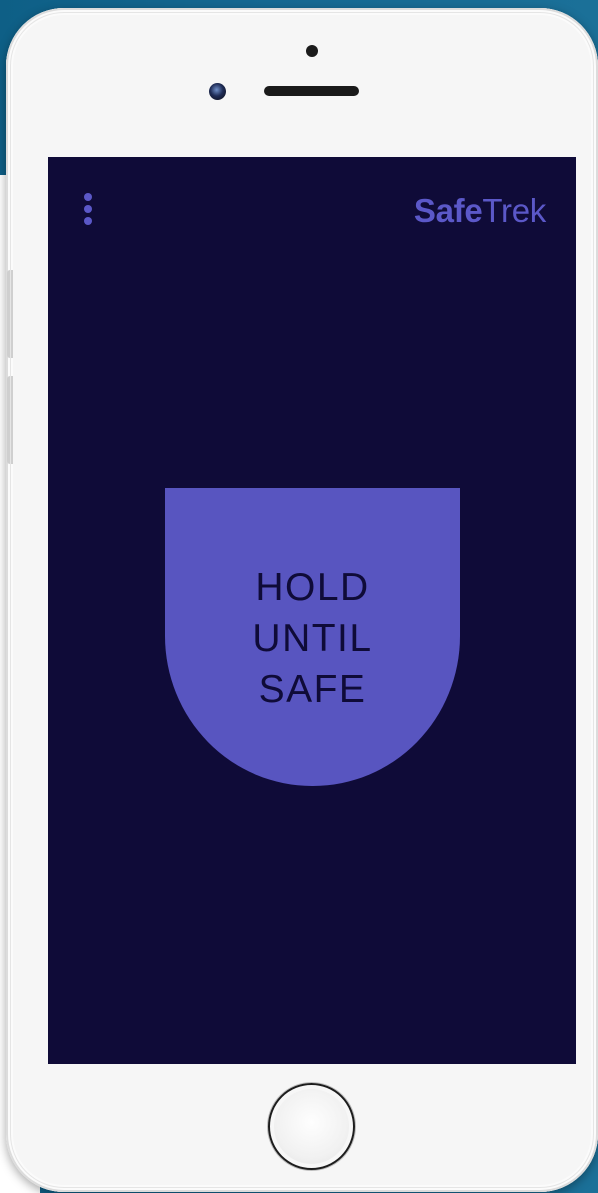 The width and height of the screenshot is (598, 1193). What do you see at coordinates (10, 420) in the screenshot?
I see `volume-down-button` at bounding box center [10, 420].